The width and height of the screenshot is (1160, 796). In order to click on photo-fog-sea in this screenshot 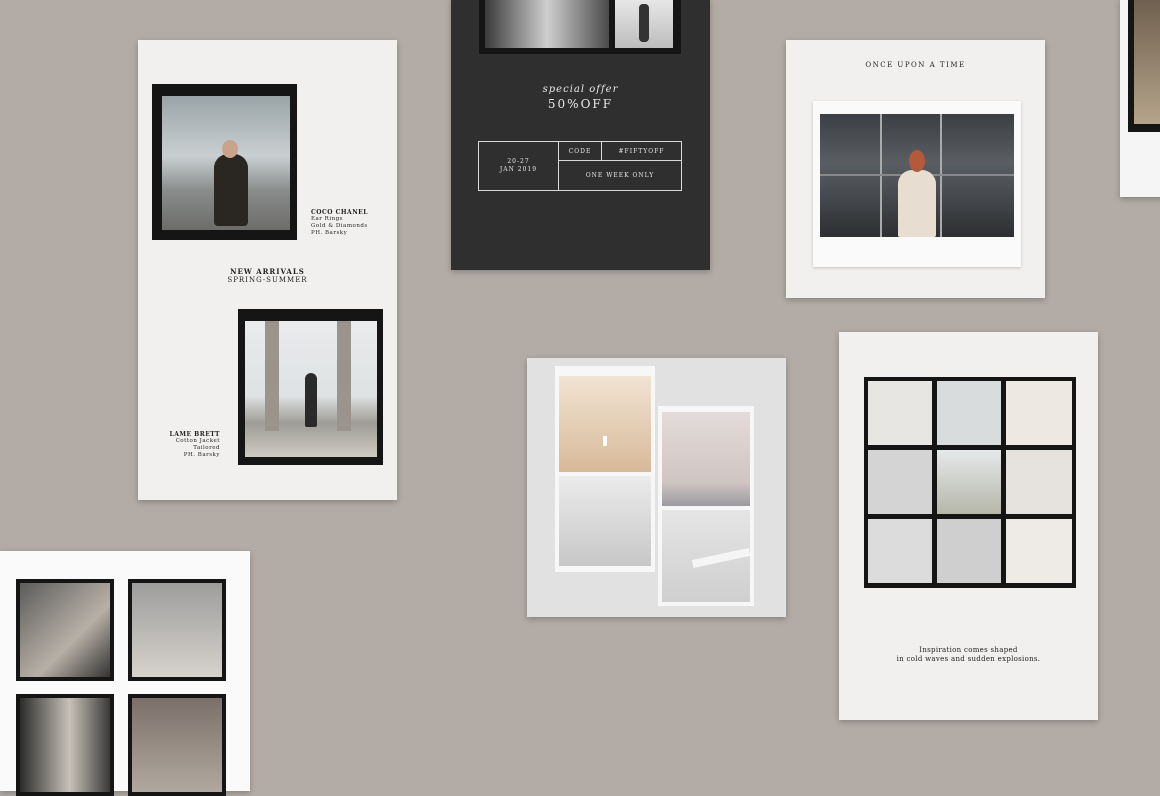, I will do `click(605, 521)`.